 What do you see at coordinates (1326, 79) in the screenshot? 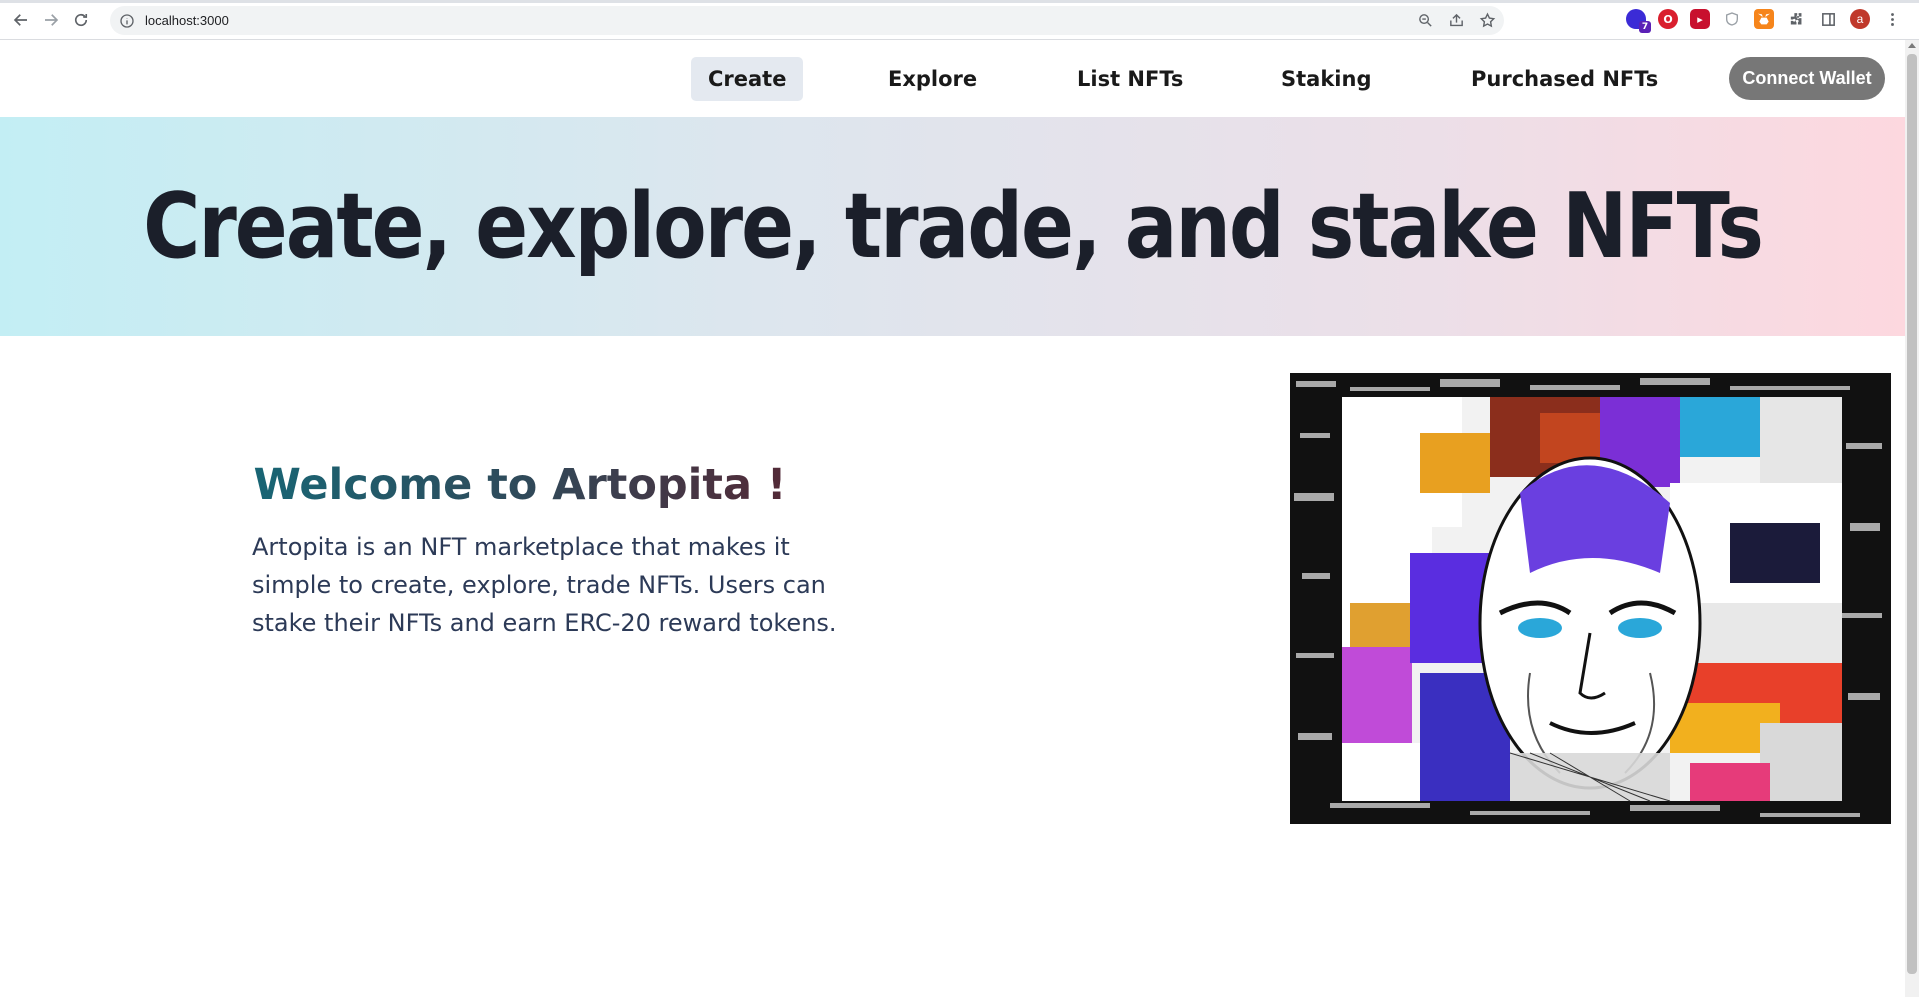
I see `nav-staking: Staking` at bounding box center [1326, 79].